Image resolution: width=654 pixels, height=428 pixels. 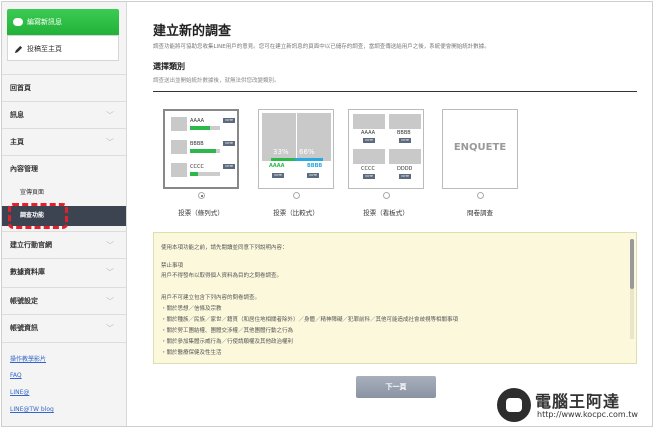 I want to click on notice-item: ・關於參加集體示威行為／行使請願權及其他政治權利, so click(x=227, y=342).